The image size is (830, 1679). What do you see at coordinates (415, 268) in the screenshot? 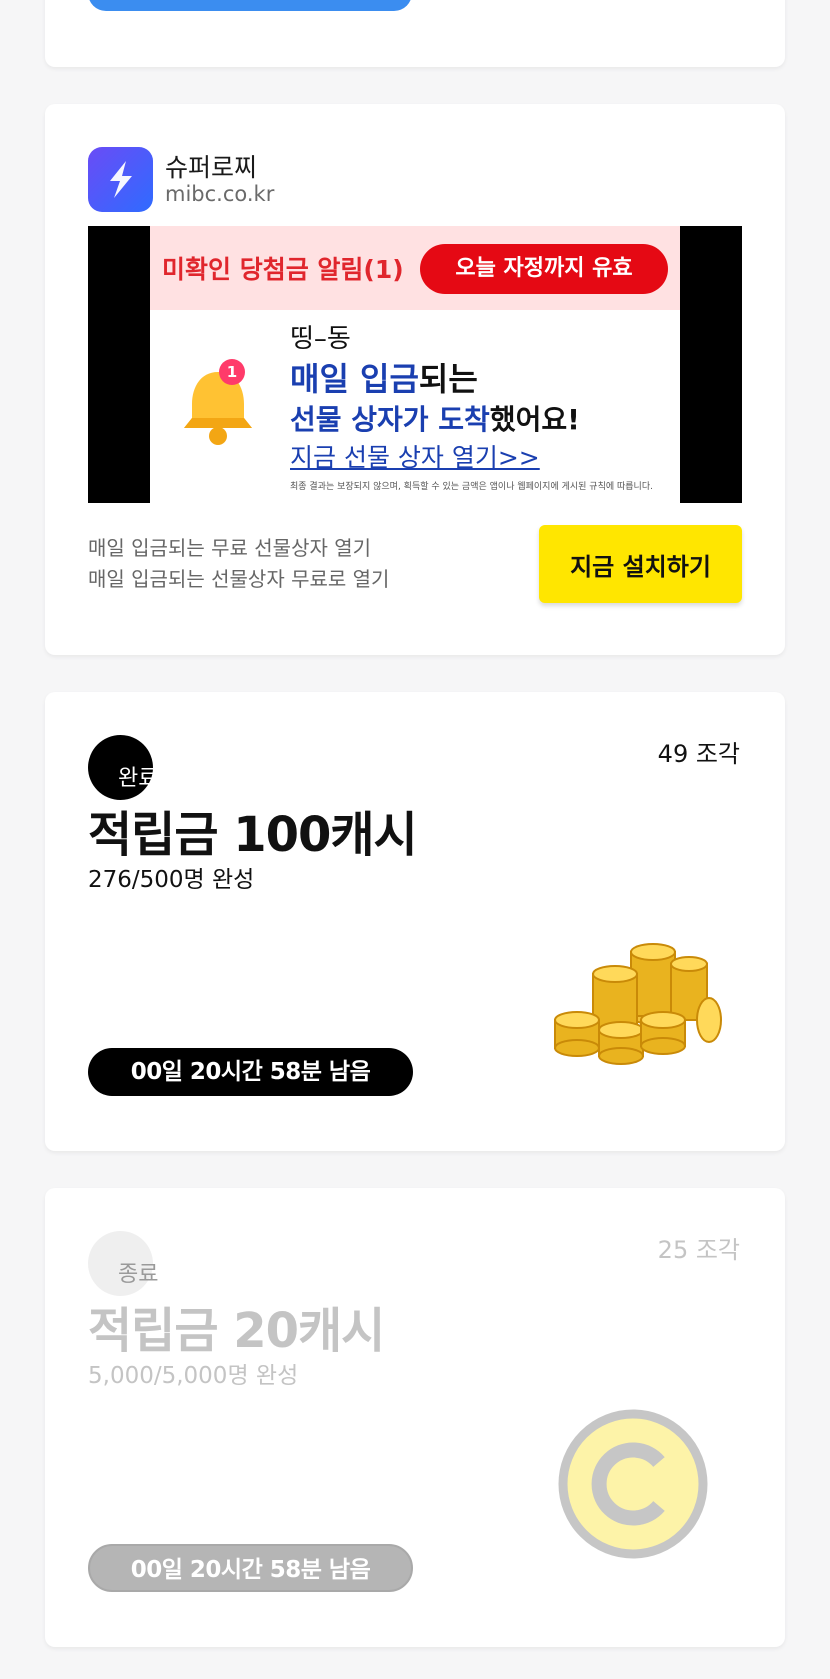
I see `banner-header: 미확인 당첨금 알림(1) 오늘 자정까지 유효` at bounding box center [415, 268].